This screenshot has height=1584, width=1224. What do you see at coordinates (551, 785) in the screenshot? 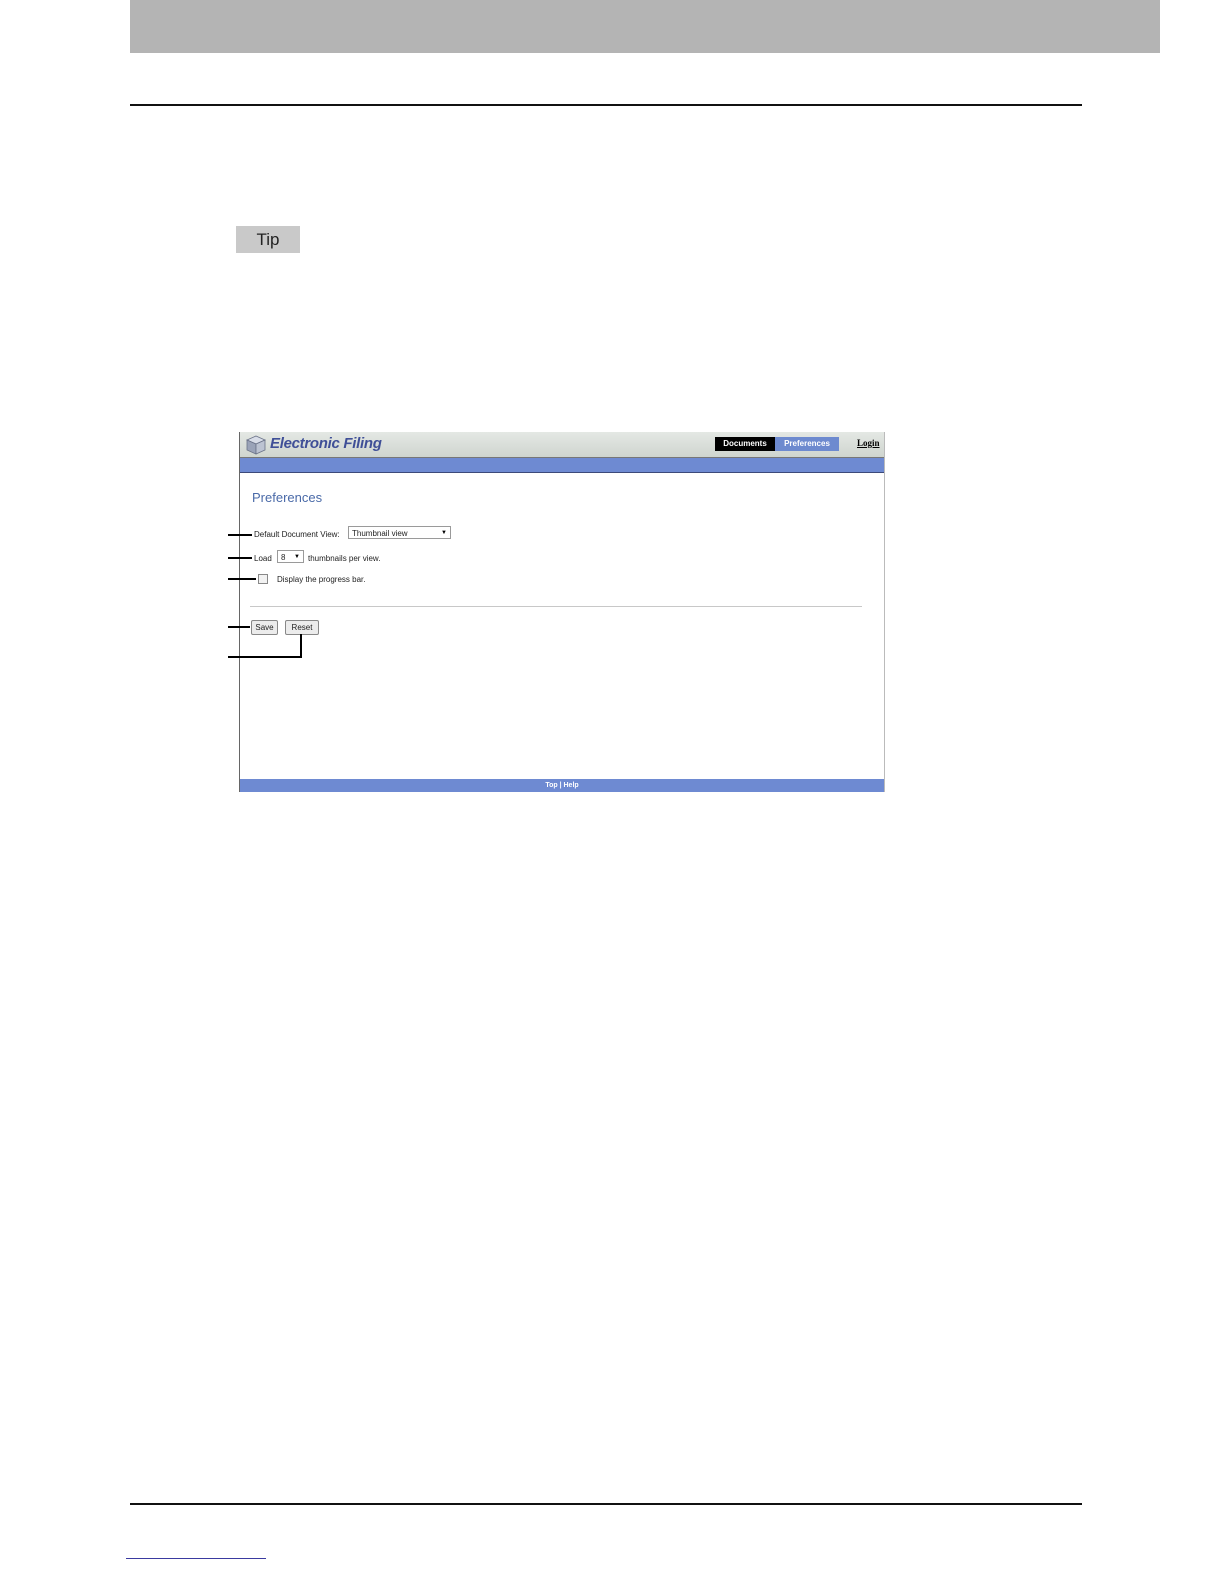
I see `footer-top-link: Top` at bounding box center [551, 785].